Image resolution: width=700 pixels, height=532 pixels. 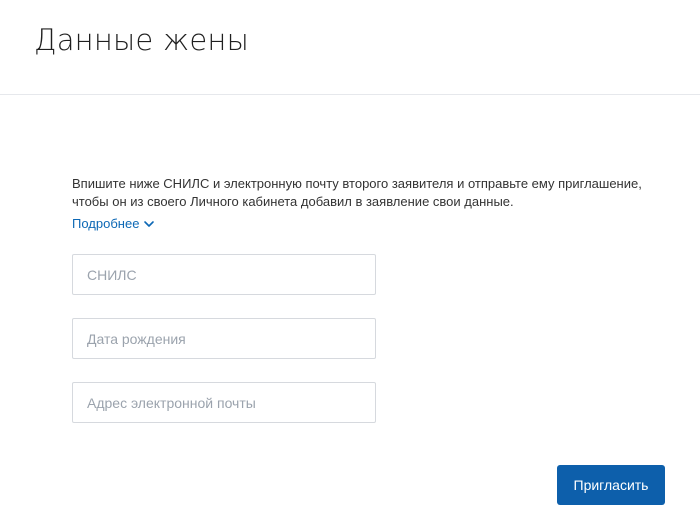 What do you see at coordinates (224, 274) in the screenshot?
I see `snils-input` at bounding box center [224, 274].